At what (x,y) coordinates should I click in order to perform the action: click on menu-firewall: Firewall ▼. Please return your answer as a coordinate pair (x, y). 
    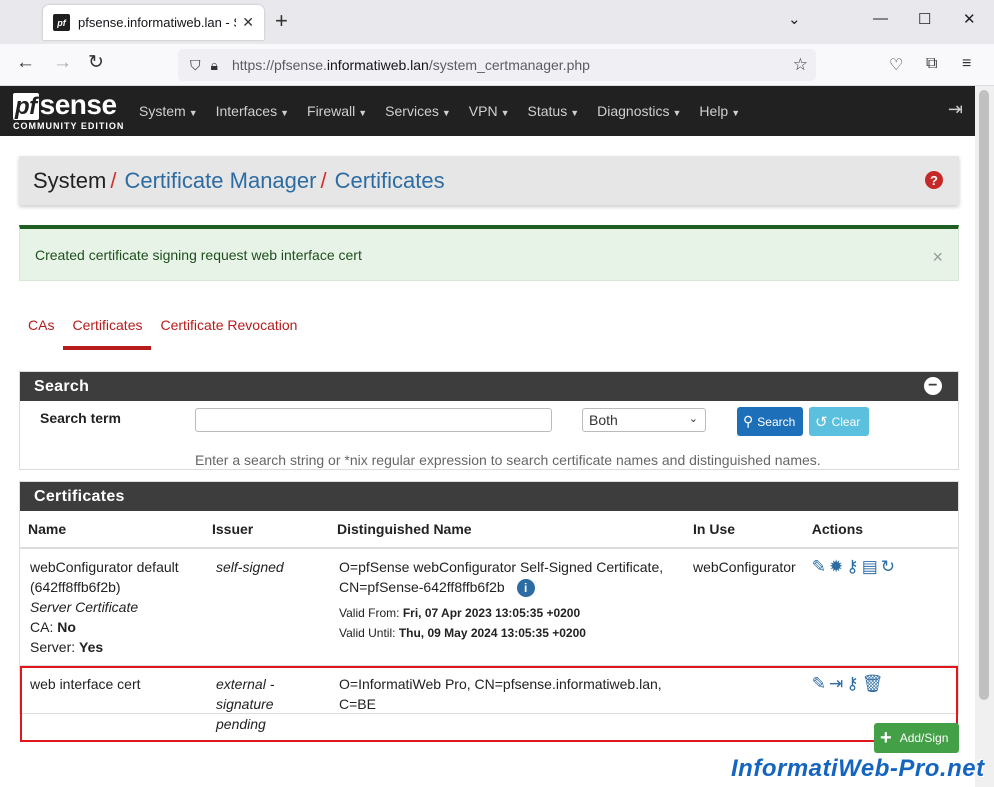
    Looking at the image, I should click on (337, 111).